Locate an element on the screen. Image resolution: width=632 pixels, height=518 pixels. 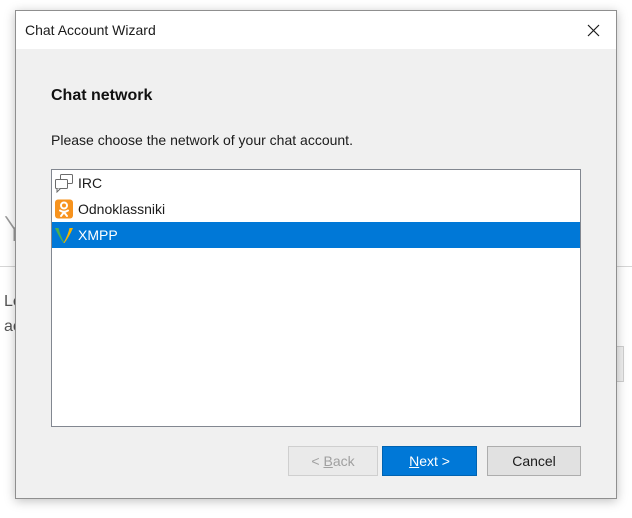
back-button-accelerator: B is located at coordinates (328, 461).